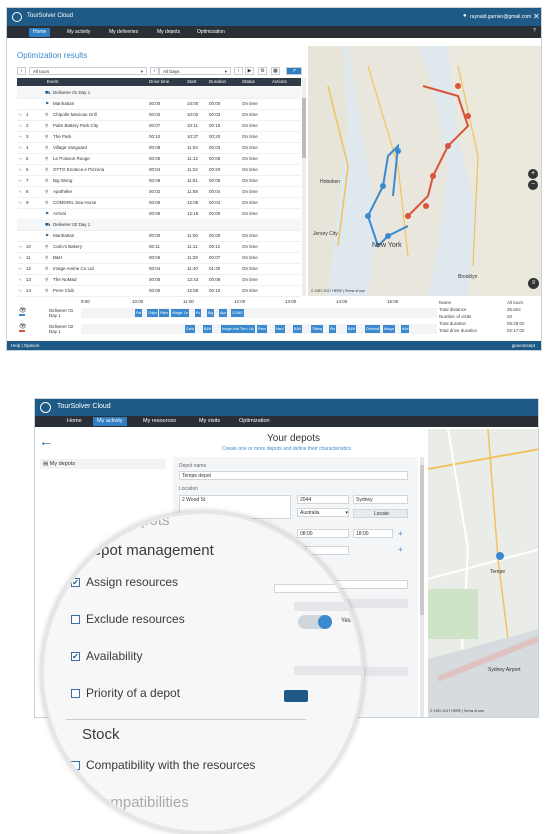  I want to click on add-duration-icon: +, so click(400, 549).